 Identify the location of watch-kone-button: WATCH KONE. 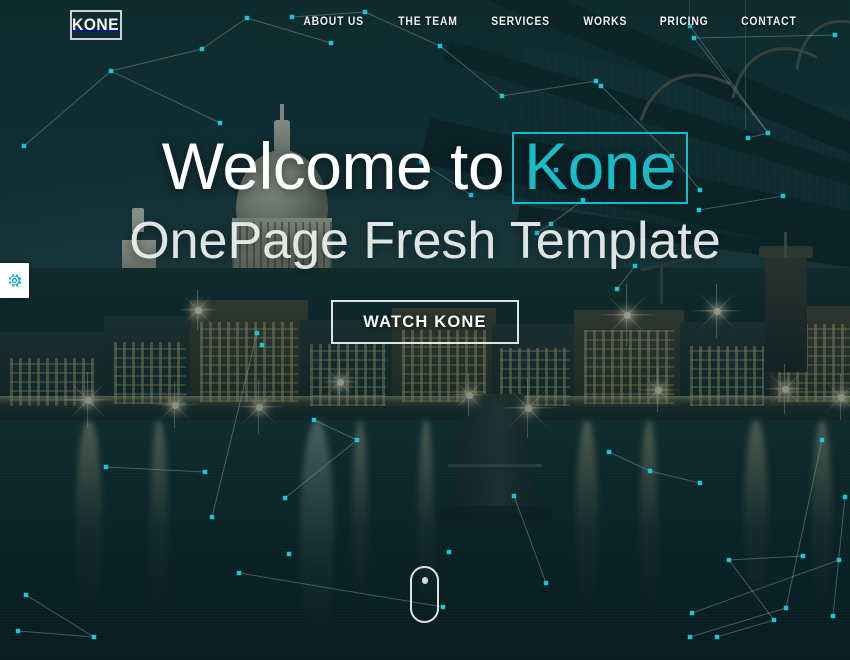
(425, 322).